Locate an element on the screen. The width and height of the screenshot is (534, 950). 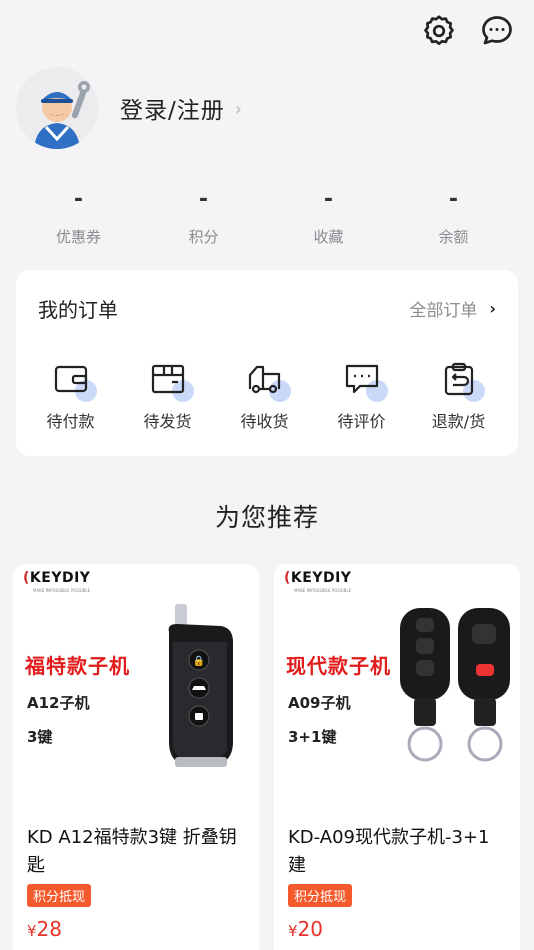
stat-coupons: - 优惠券 is located at coordinates (78, 216).